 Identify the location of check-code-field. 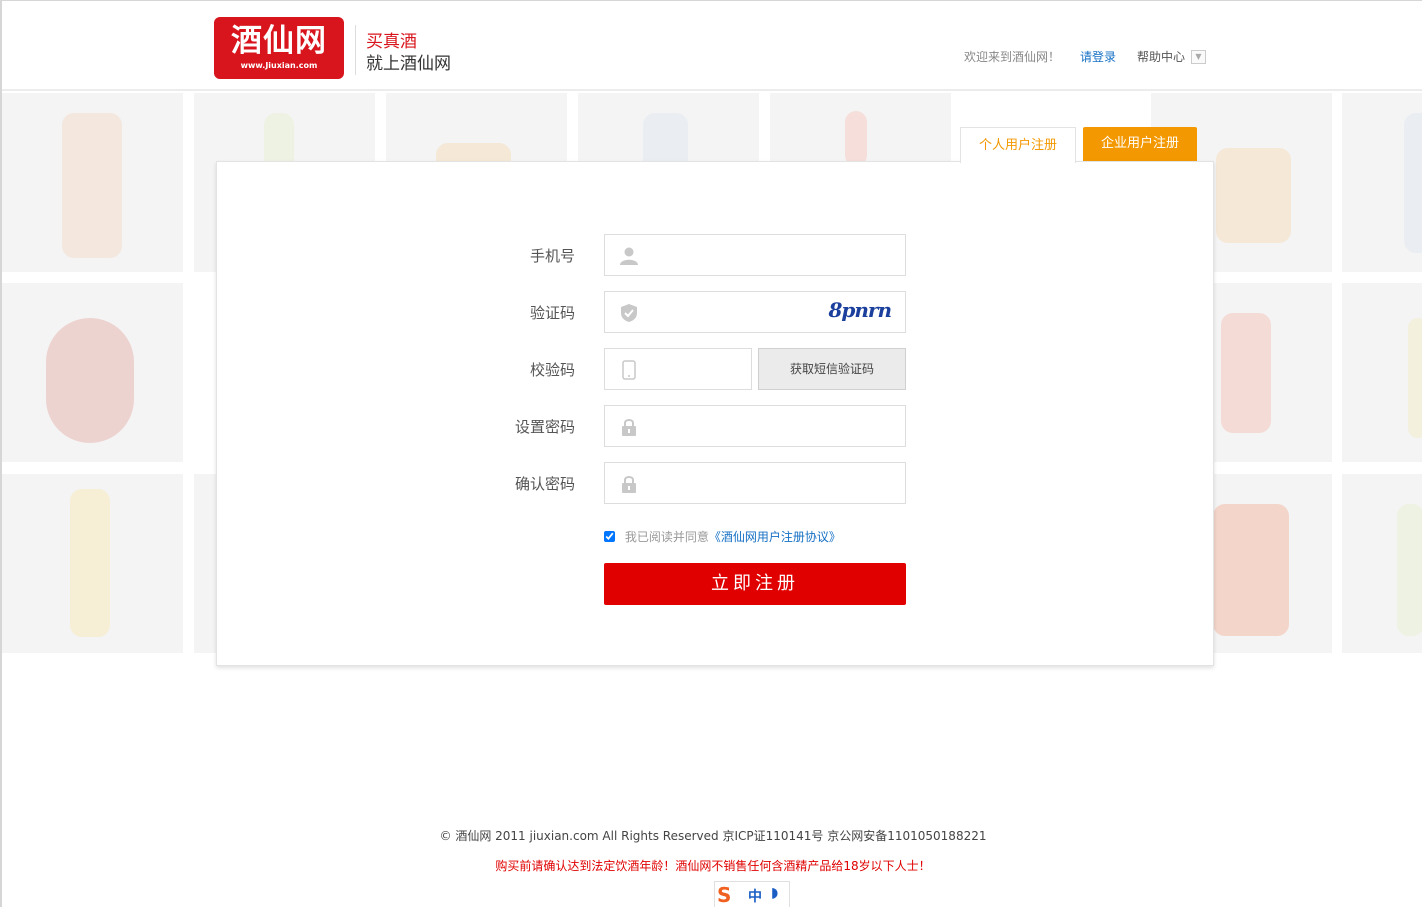
(678, 369).